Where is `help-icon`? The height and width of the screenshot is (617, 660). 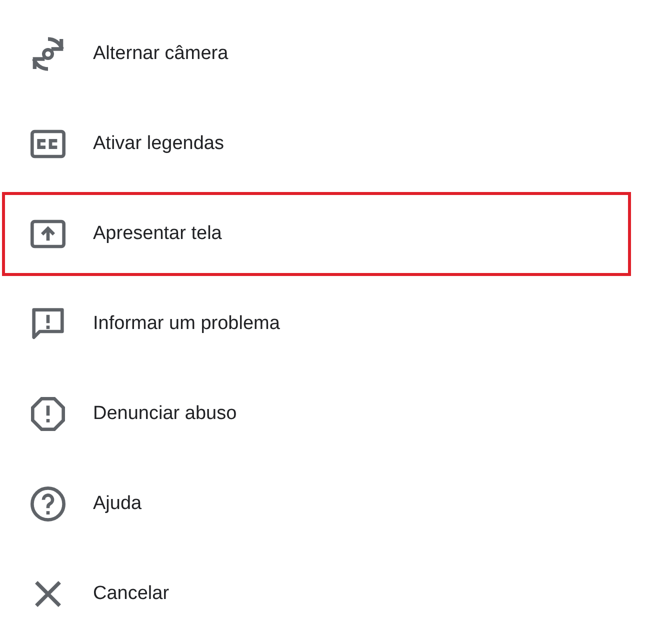
help-icon is located at coordinates (48, 504).